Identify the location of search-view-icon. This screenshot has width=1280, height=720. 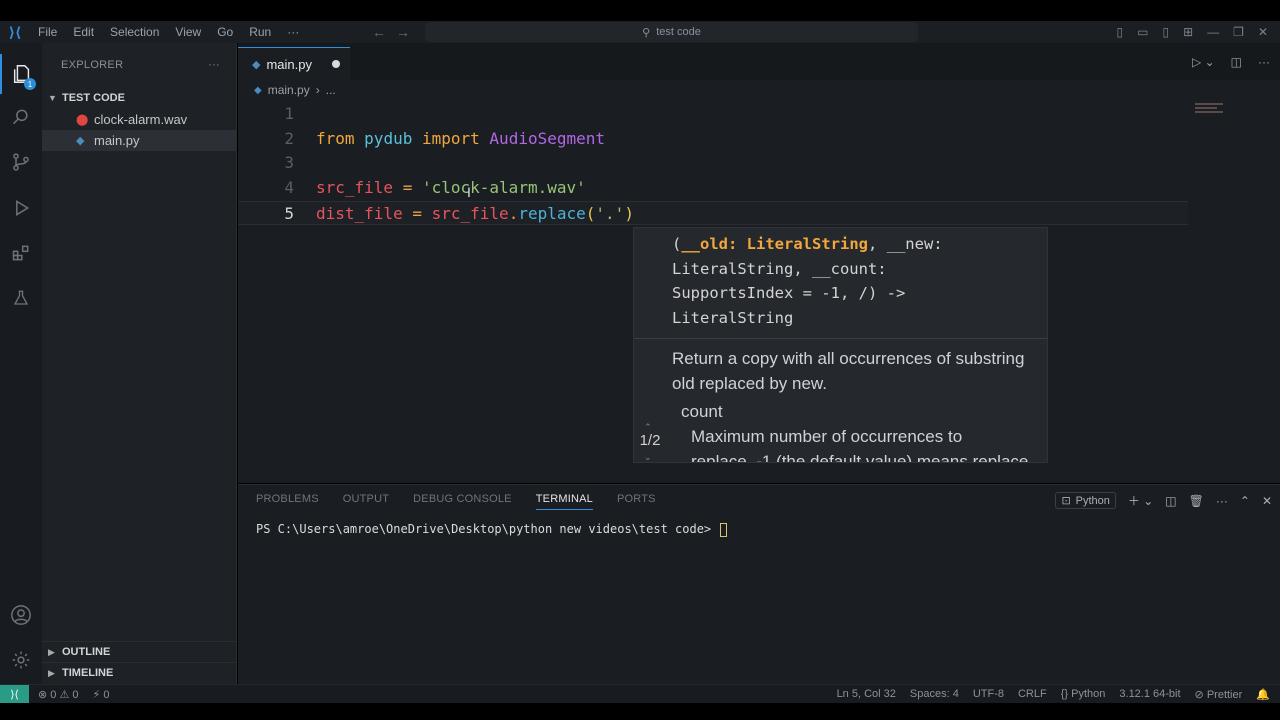
(21, 117).